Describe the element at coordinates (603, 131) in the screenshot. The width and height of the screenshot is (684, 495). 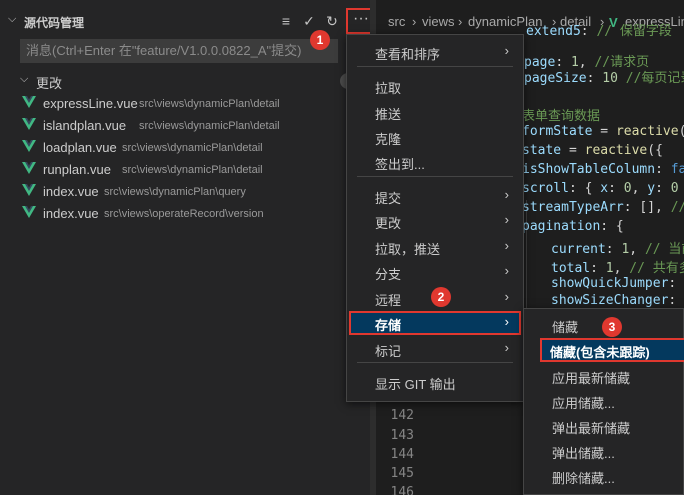
I see `code-line: formState = reactive({` at that location.